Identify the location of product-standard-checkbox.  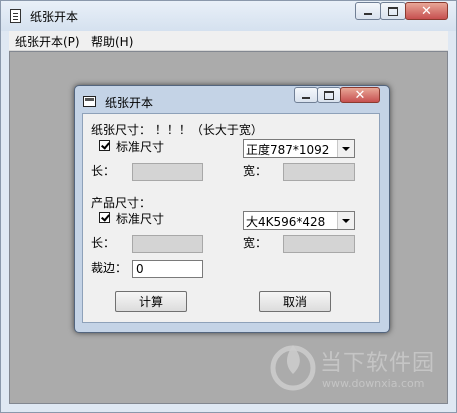
(104, 217).